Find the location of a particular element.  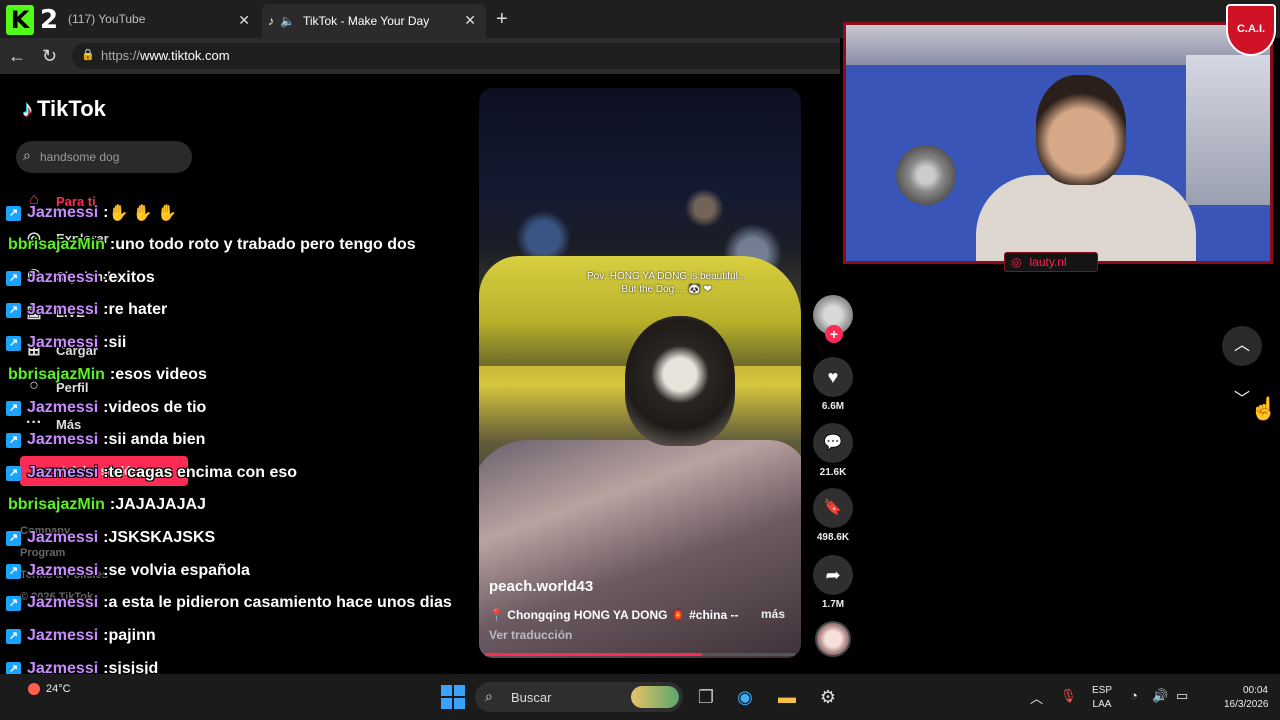

previous-video-button: ︿ is located at coordinates (1242, 346).